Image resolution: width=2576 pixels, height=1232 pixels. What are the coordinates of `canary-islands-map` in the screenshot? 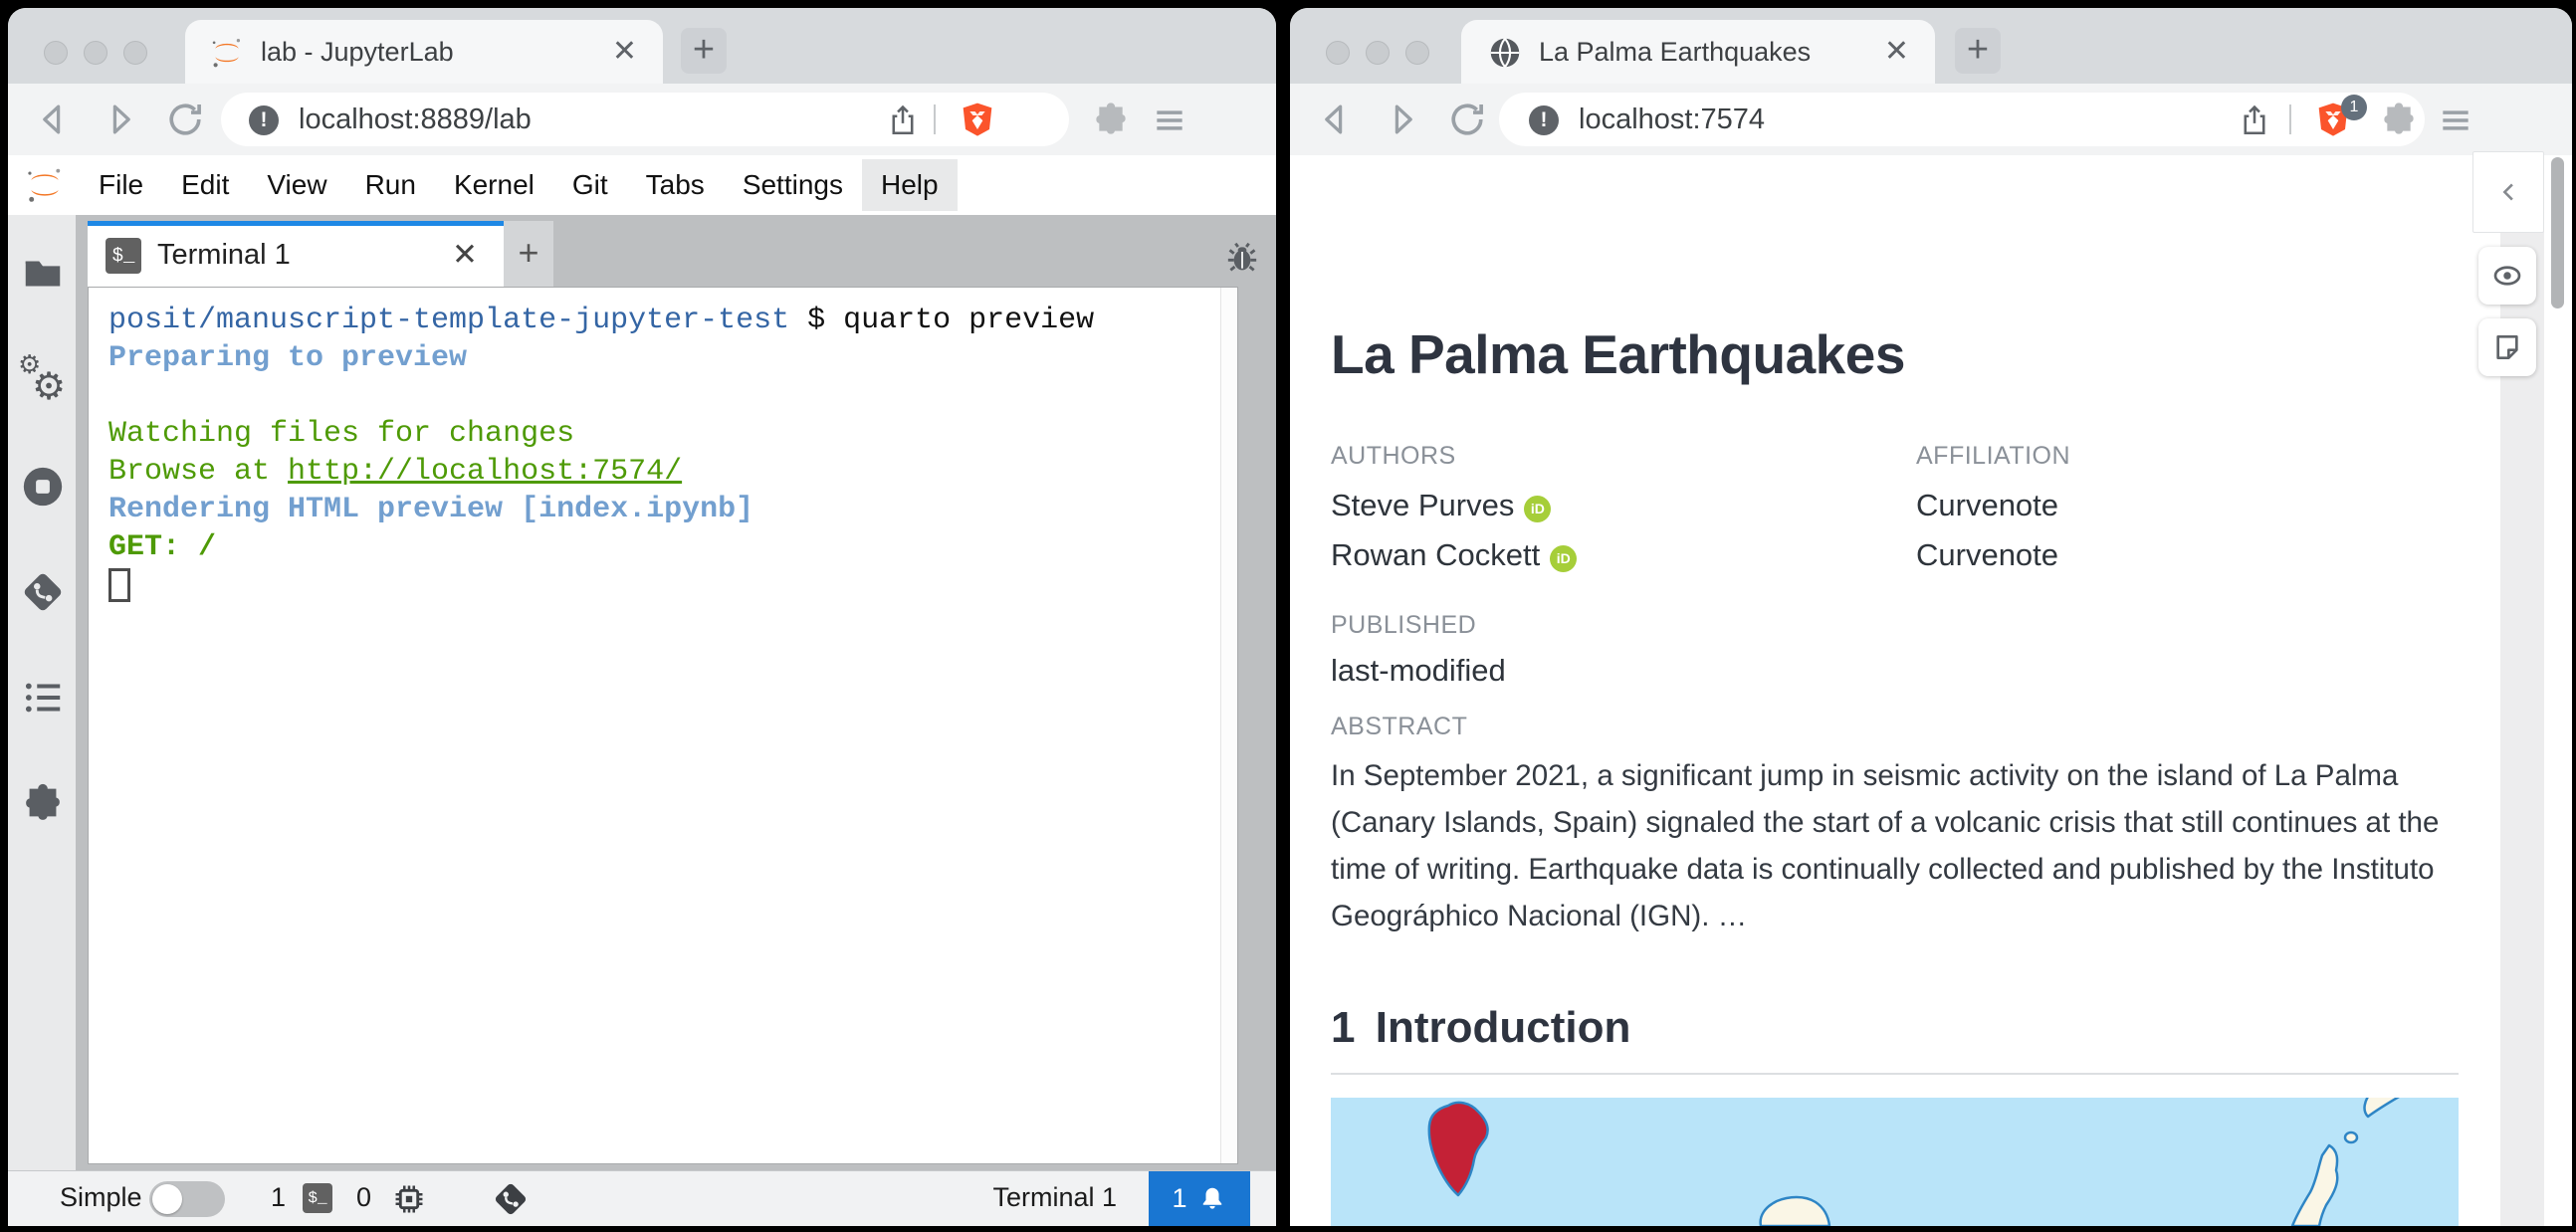 It's located at (1895, 1162).